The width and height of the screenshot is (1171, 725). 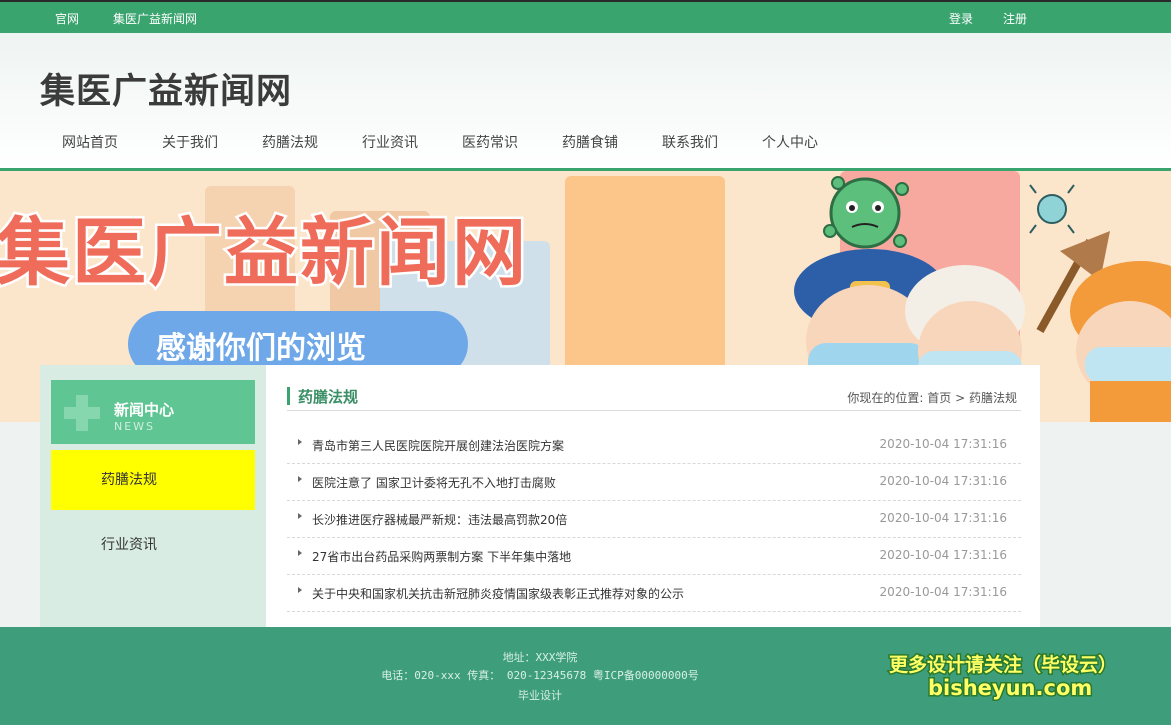 What do you see at coordinates (438, 445) in the screenshot?
I see `article-title: 青岛市第三人民医院医院开展创建法治医院方案` at bounding box center [438, 445].